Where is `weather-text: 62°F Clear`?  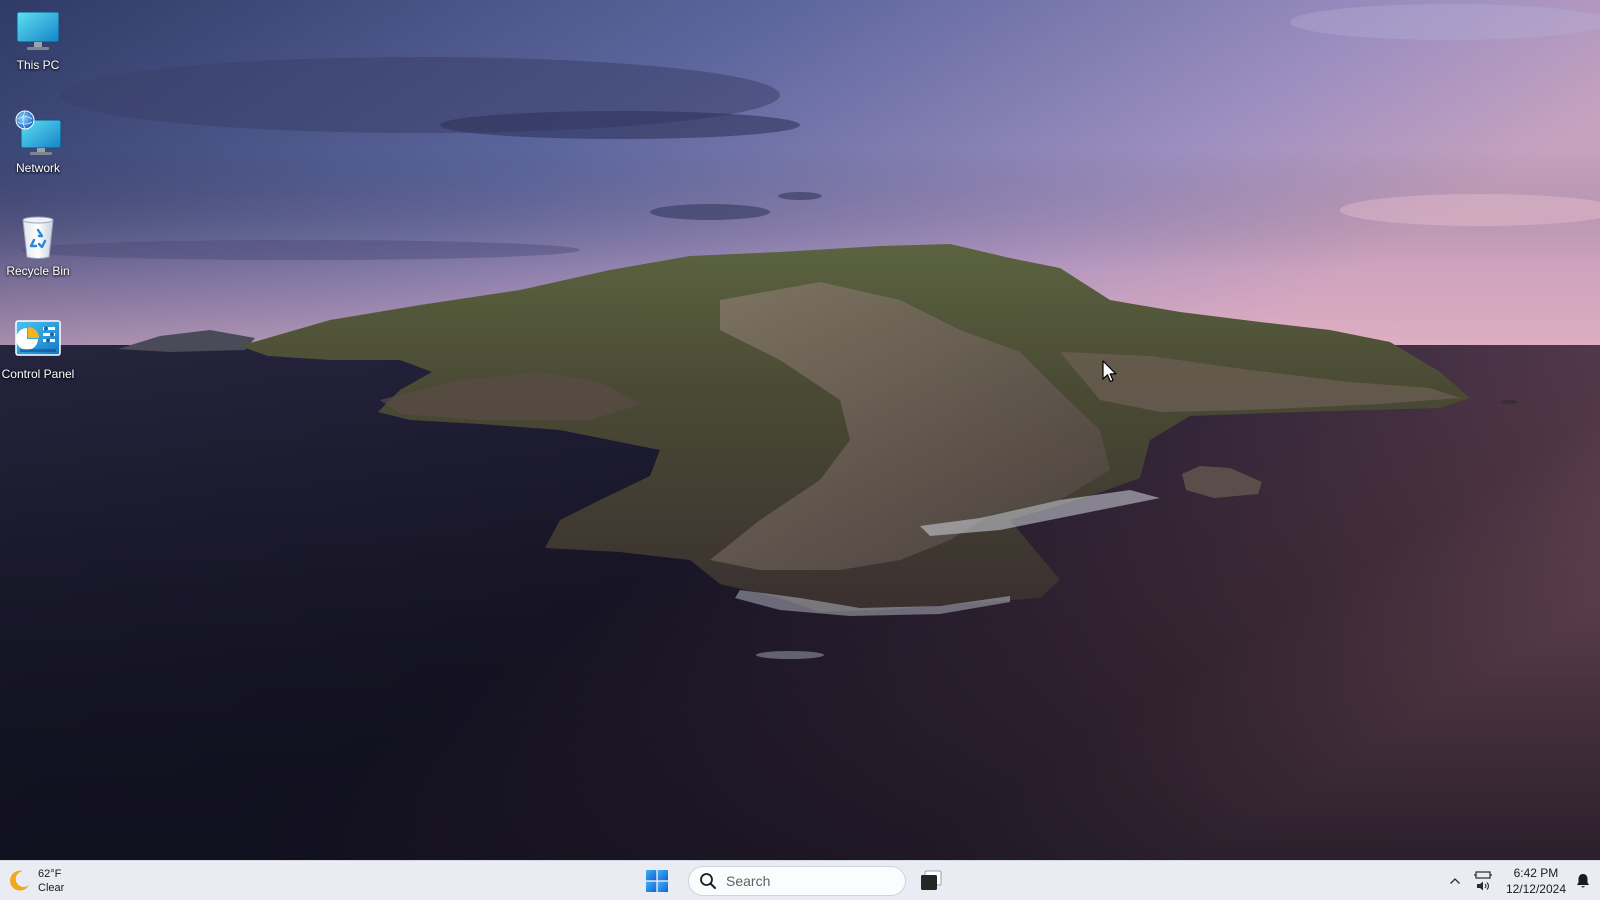 weather-text: 62°F Clear is located at coordinates (51, 881).